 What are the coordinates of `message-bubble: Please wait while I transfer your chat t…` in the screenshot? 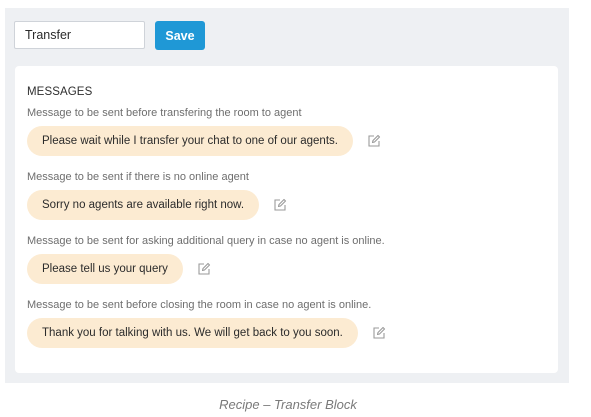 It's located at (190, 141).